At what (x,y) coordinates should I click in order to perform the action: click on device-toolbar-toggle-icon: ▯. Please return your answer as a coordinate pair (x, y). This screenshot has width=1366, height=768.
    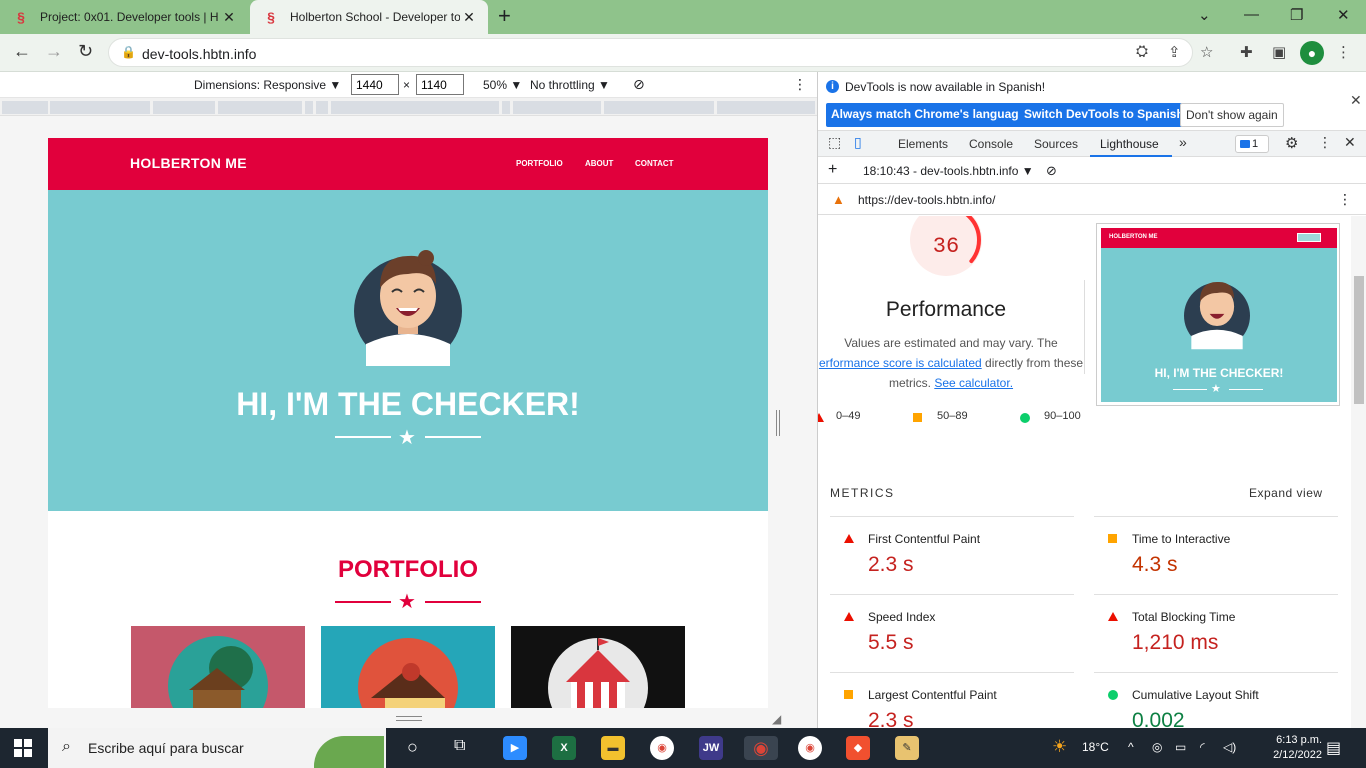
    Looking at the image, I should click on (858, 142).